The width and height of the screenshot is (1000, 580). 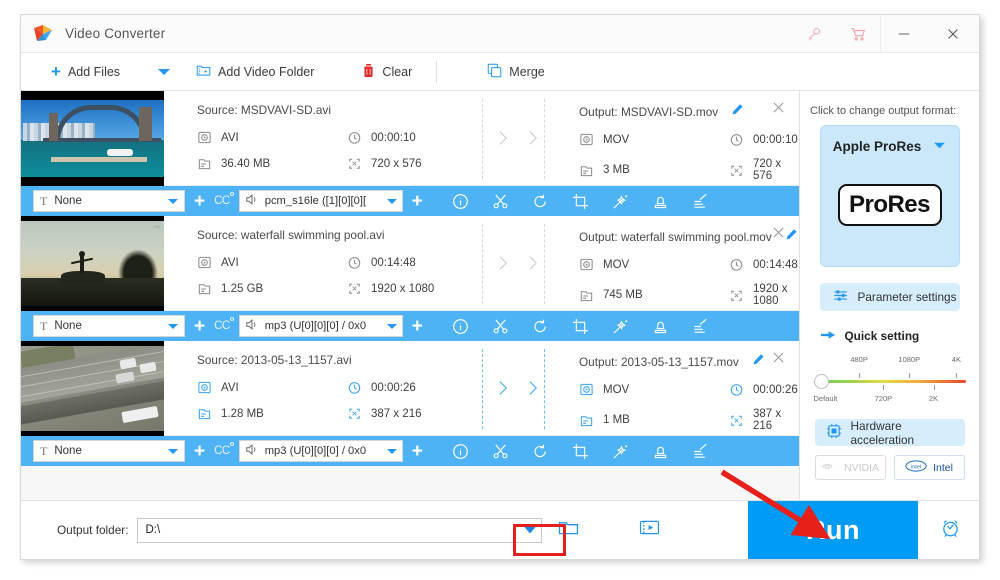 What do you see at coordinates (164, 71) in the screenshot?
I see `add-files-dropdown-icon` at bounding box center [164, 71].